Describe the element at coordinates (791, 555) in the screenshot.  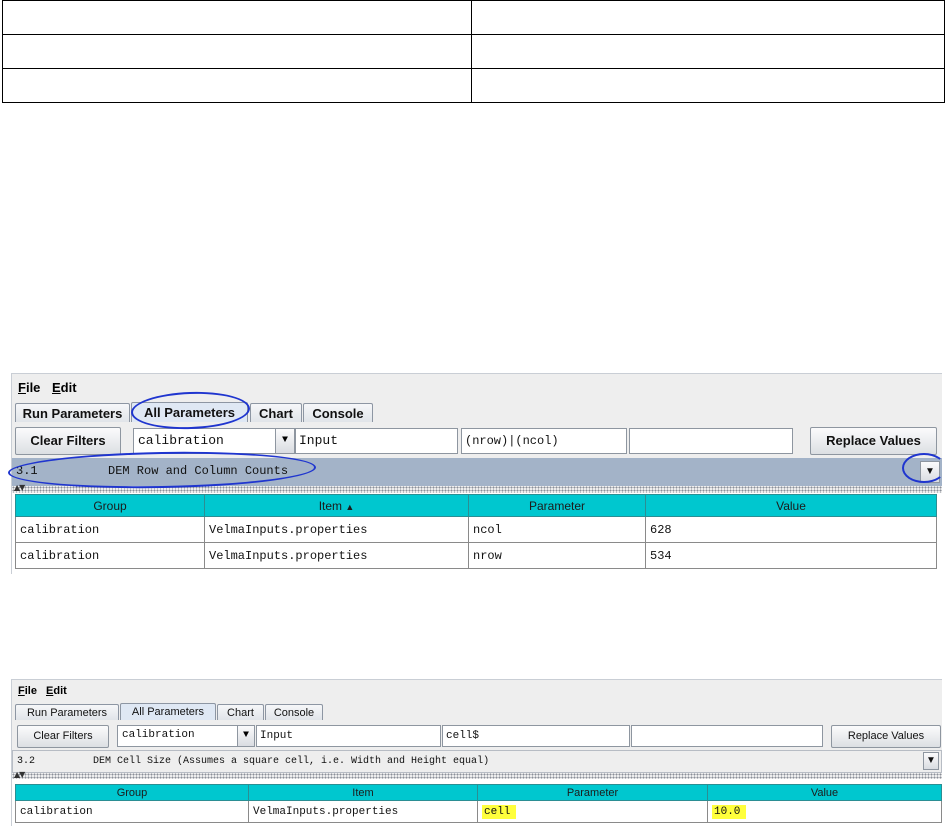
I see `cell-value: 534` at that location.